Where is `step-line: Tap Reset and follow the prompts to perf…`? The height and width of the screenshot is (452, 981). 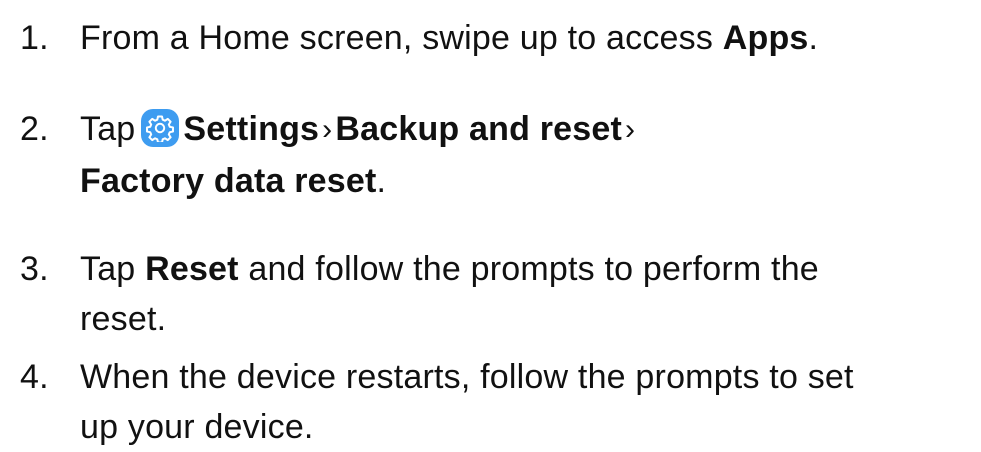 step-line: Tap Reset and follow the prompts to perf… is located at coordinates (520, 269).